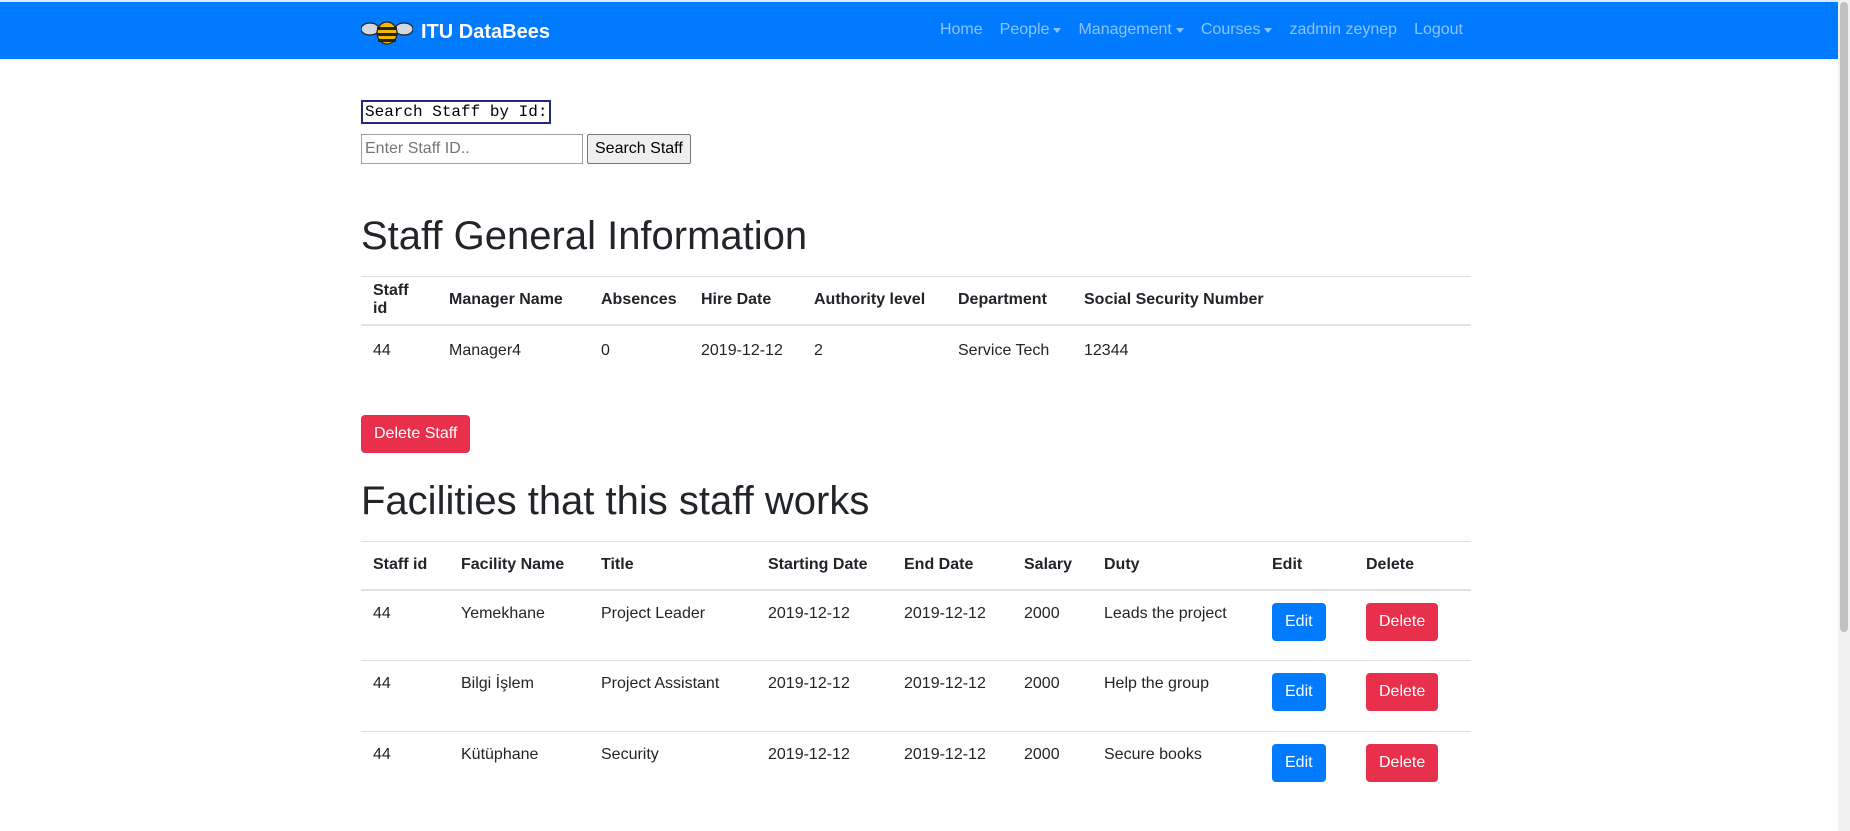 This screenshot has width=1850, height=831. I want to click on table-cell: Service Tech, so click(1009, 350).